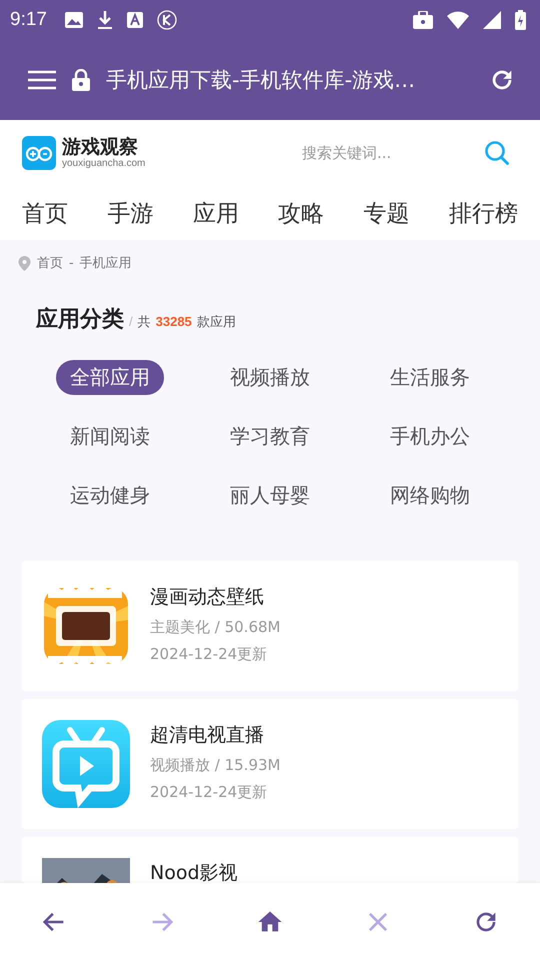 The height and width of the screenshot is (960, 540). Describe the element at coordinates (86, 764) in the screenshot. I see `tv-icon` at that location.